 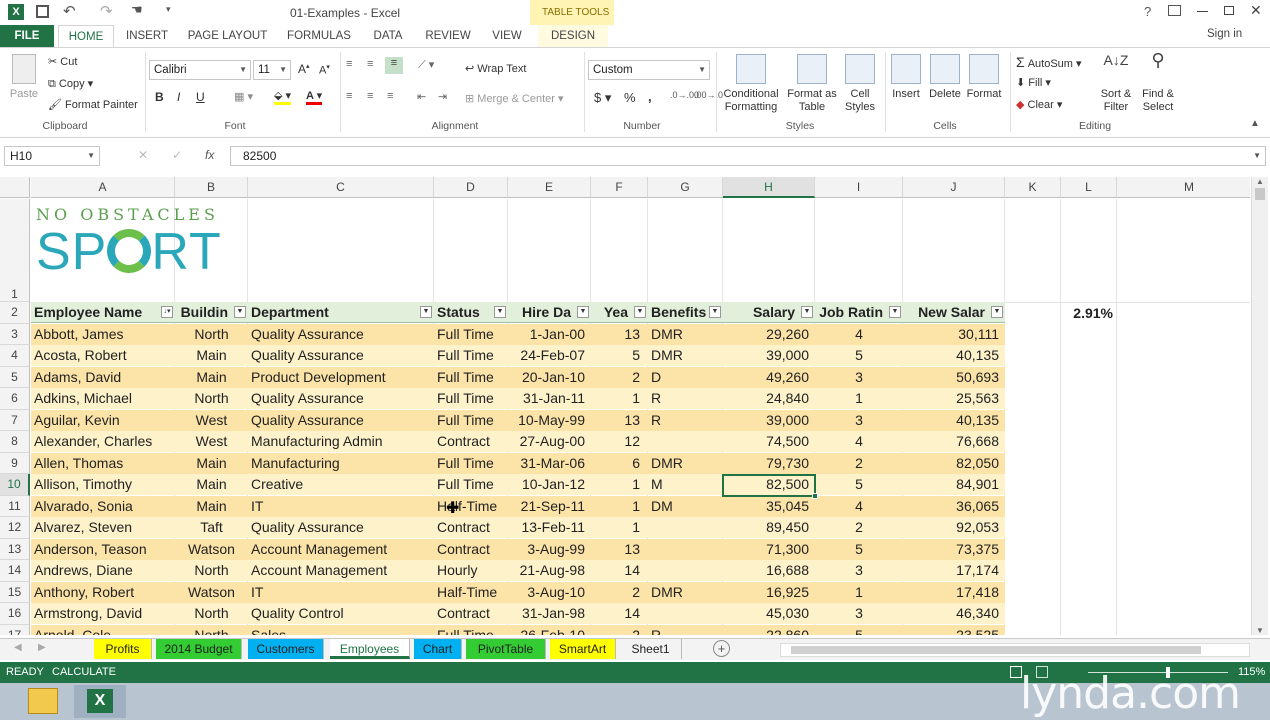 What do you see at coordinates (15, 506) in the screenshot?
I see `row-header-11: 11` at bounding box center [15, 506].